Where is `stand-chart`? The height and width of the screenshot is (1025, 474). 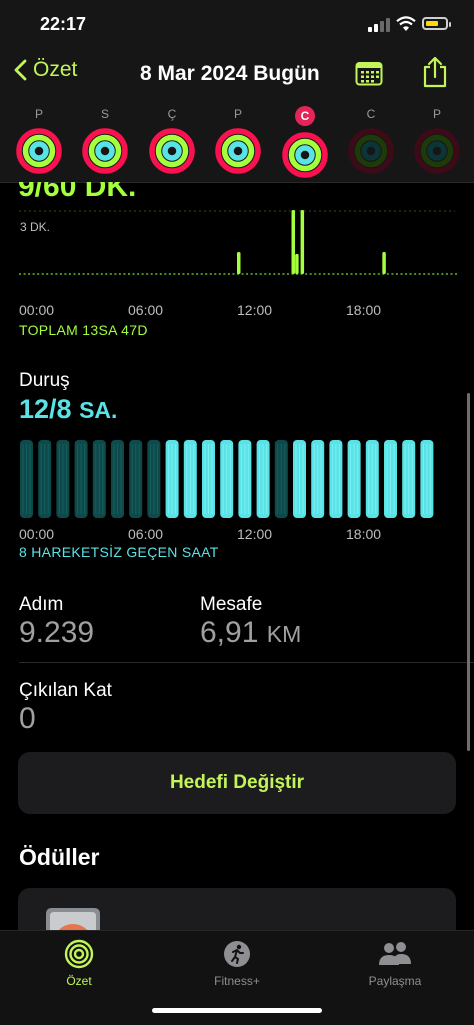 stand-chart is located at coordinates (227, 479).